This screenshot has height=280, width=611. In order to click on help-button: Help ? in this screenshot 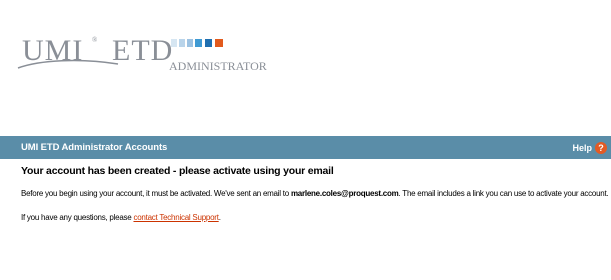, I will do `click(589, 147)`.